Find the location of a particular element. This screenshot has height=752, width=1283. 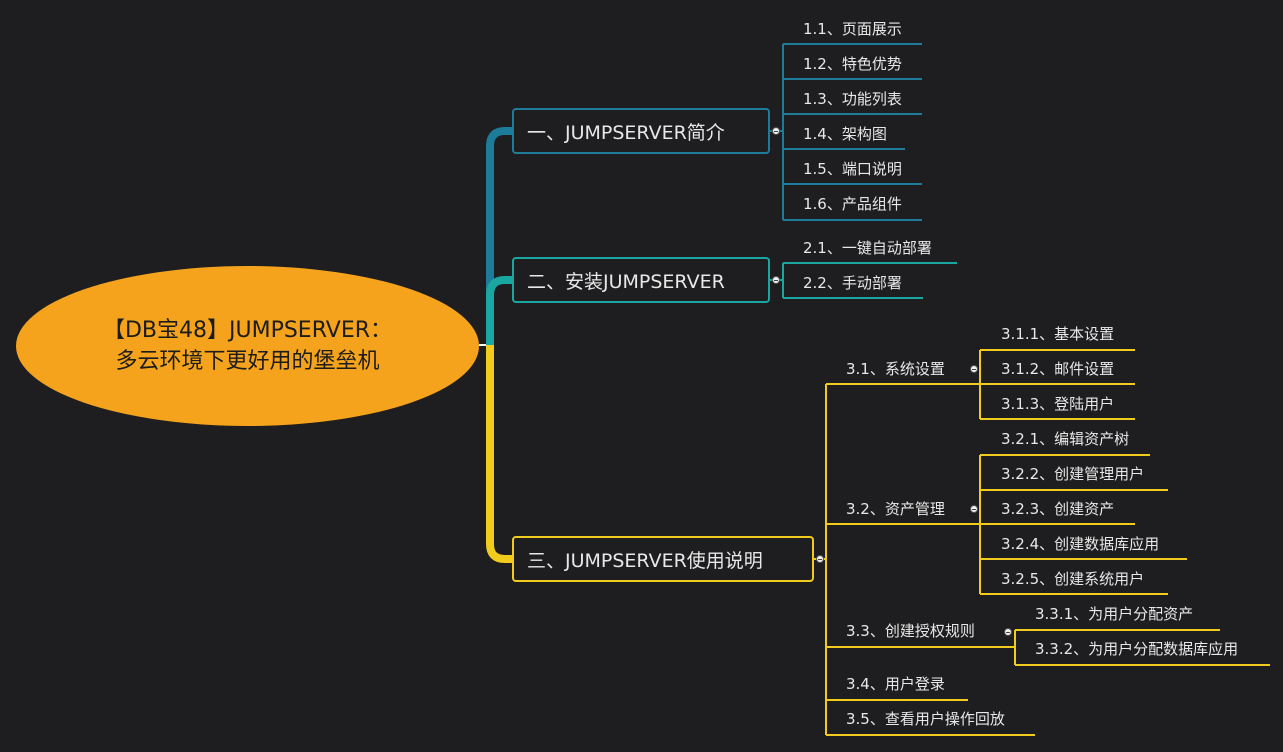

topic-node: 1.6、产品组件 is located at coordinates (852, 204).